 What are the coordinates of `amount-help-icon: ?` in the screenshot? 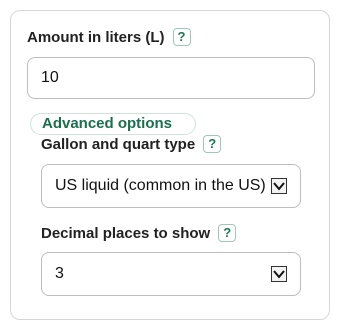 It's located at (181, 37).